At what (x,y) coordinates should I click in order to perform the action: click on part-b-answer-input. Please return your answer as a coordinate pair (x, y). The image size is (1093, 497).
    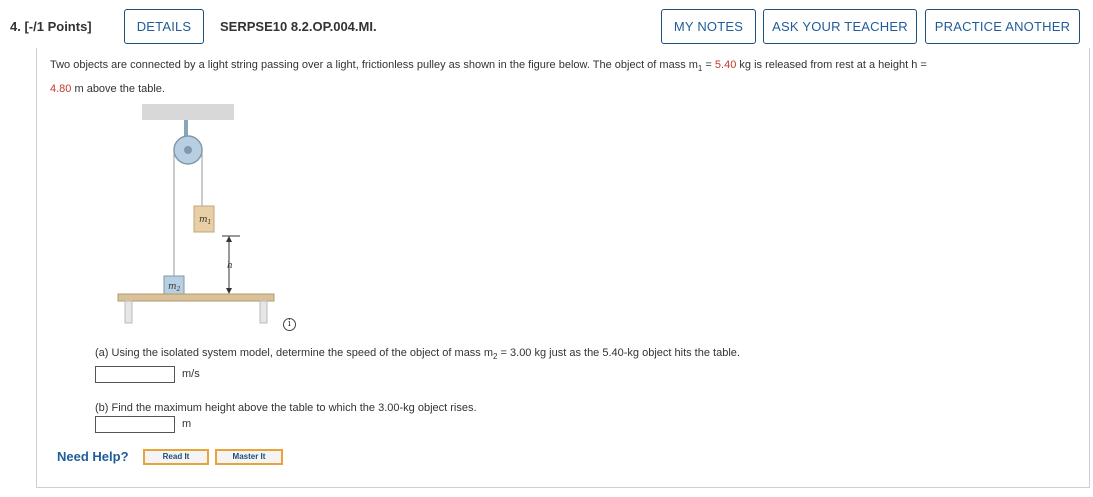
    Looking at the image, I should click on (135, 424).